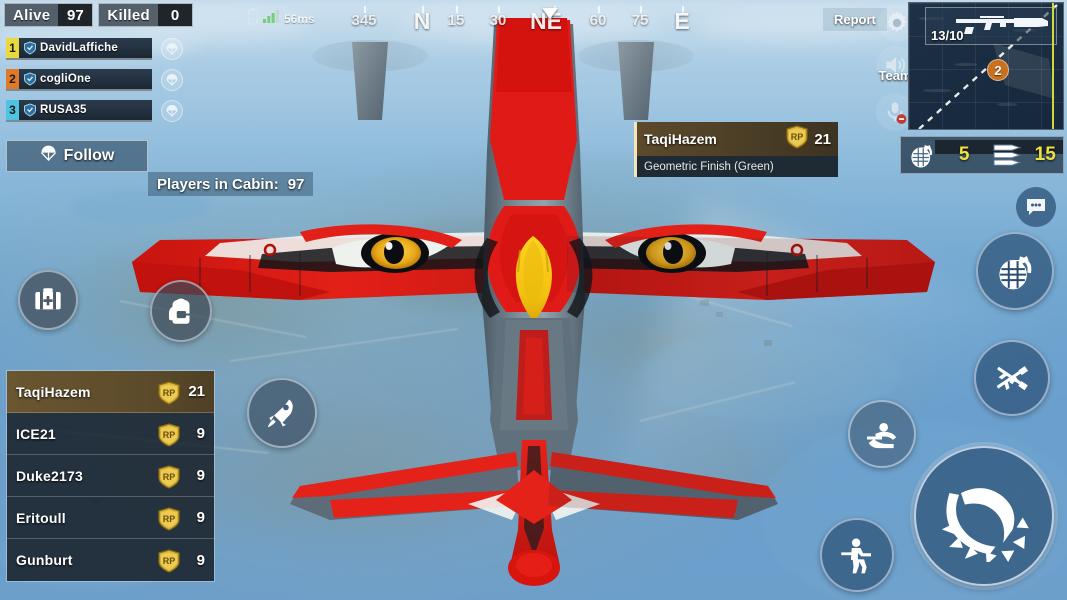  Describe the element at coordinates (550, 13) in the screenshot. I see `compass-heading-marker` at that location.